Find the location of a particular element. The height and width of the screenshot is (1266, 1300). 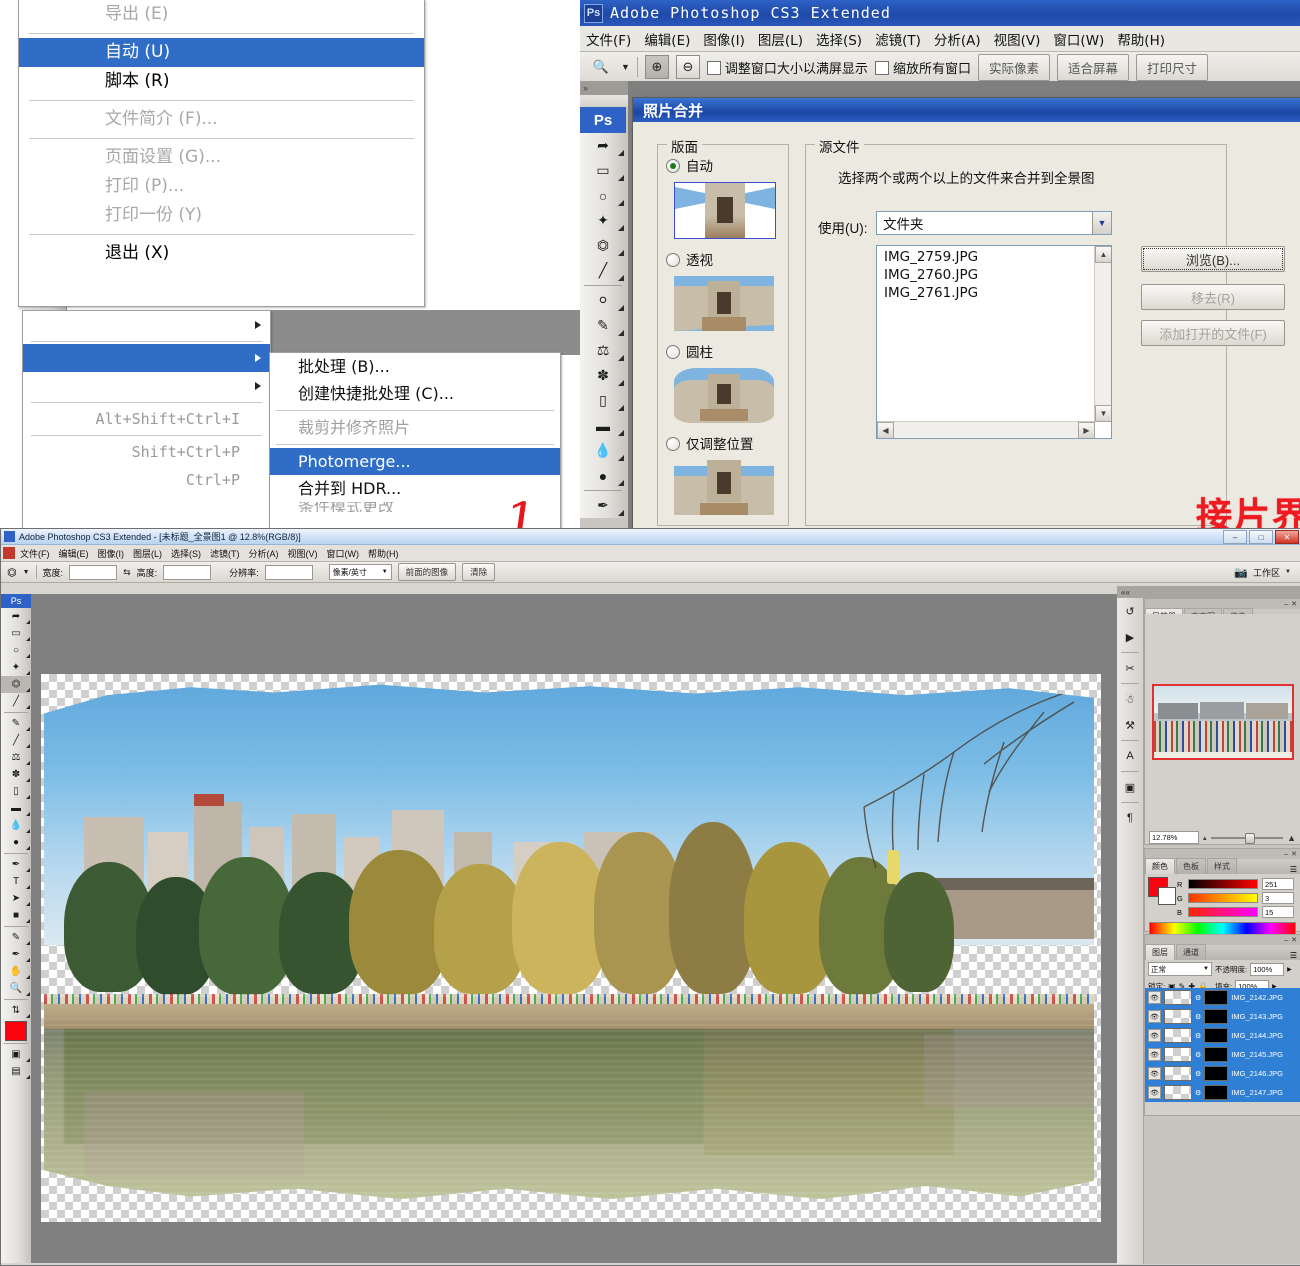

layer-row: 👁 ⚙ IMG_2146.JPG is located at coordinates (1222, 1073).